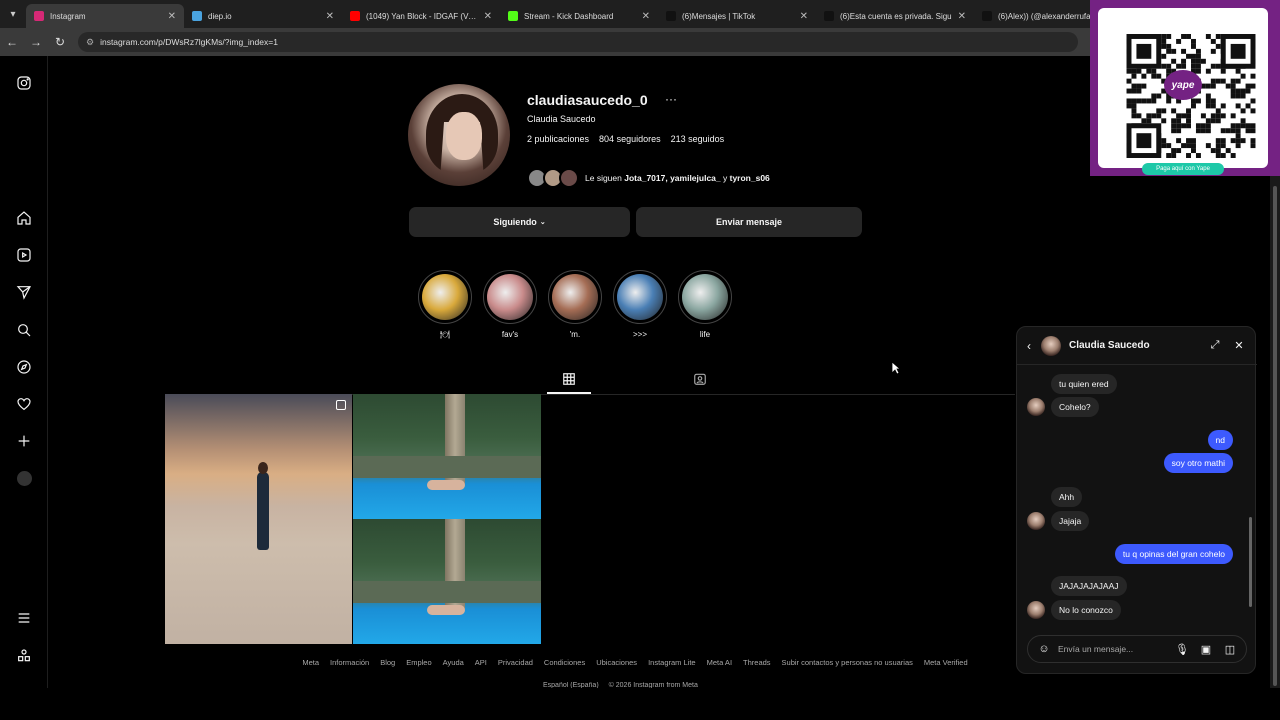 This screenshot has height=720, width=1280. I want to click on footer-link: Meta Verified, so click(946, 662).